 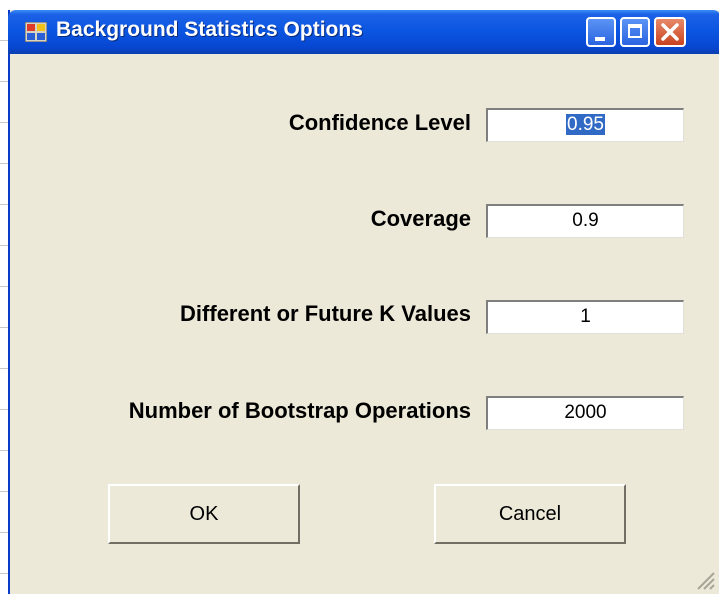 I want to click on bootstrap-operations-field: 2000, so click(x=585, y=413).